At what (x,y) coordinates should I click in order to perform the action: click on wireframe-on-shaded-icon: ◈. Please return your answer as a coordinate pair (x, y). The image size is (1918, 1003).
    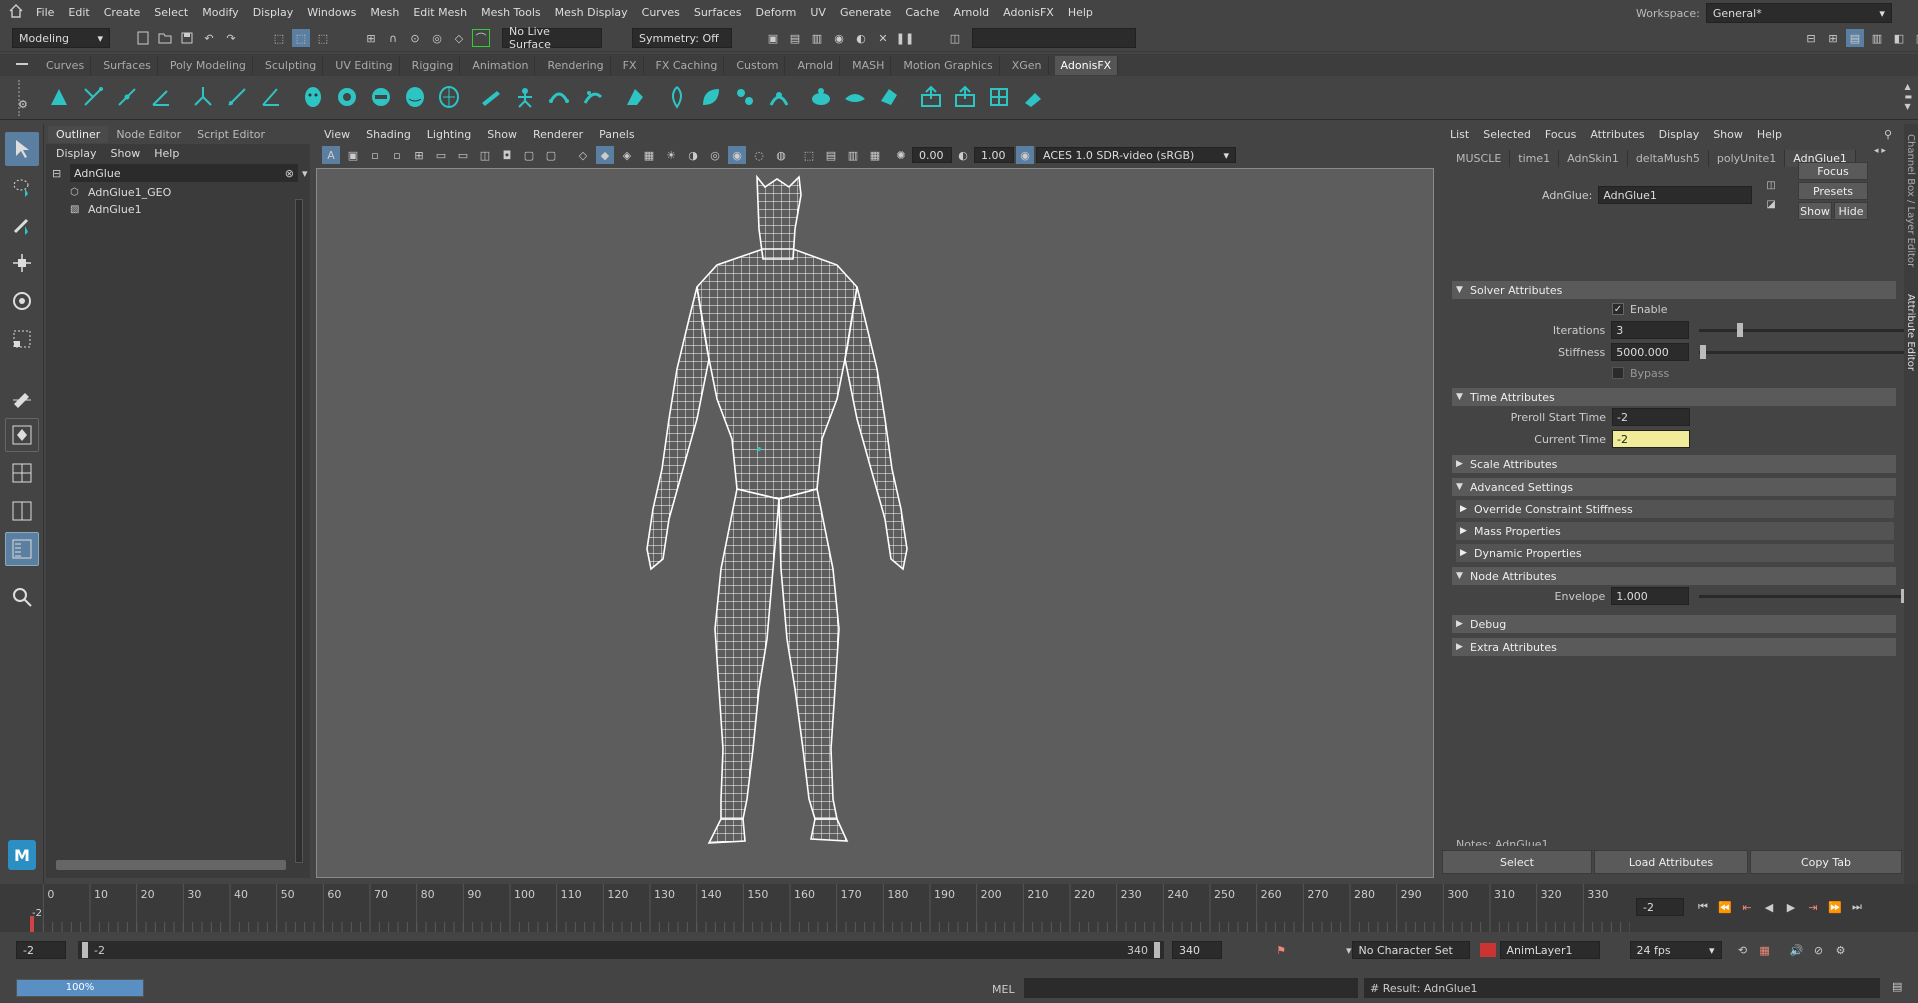
    Looking at the image, I should click on (627, 155).